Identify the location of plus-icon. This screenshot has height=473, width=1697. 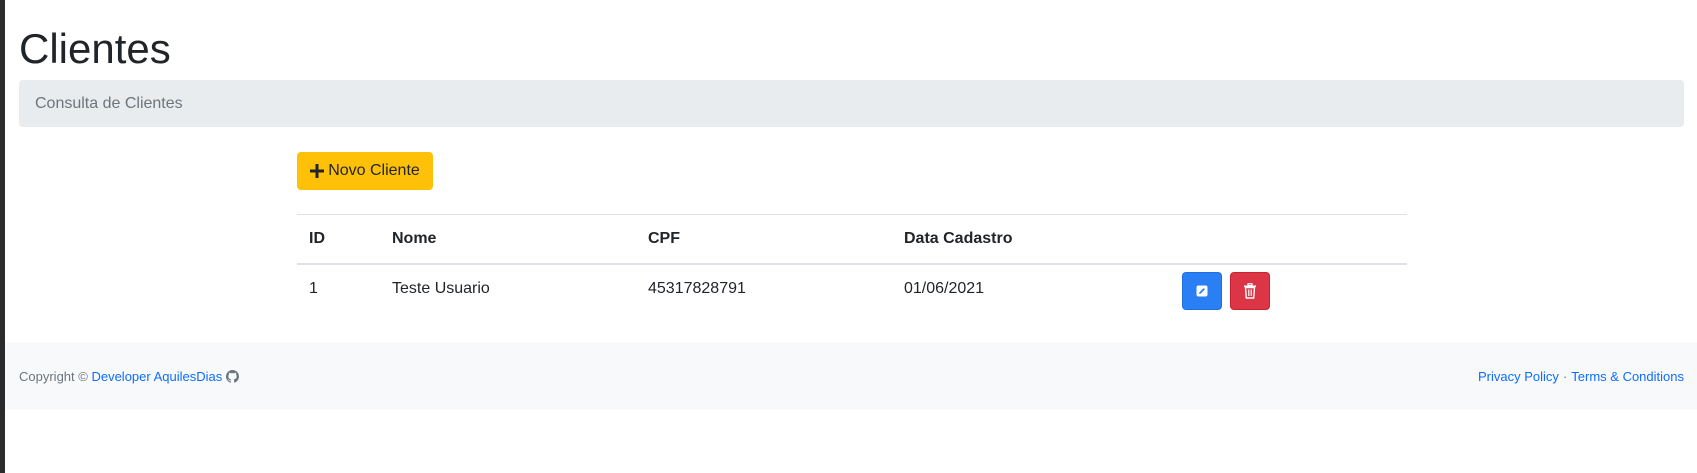
(317, 171).